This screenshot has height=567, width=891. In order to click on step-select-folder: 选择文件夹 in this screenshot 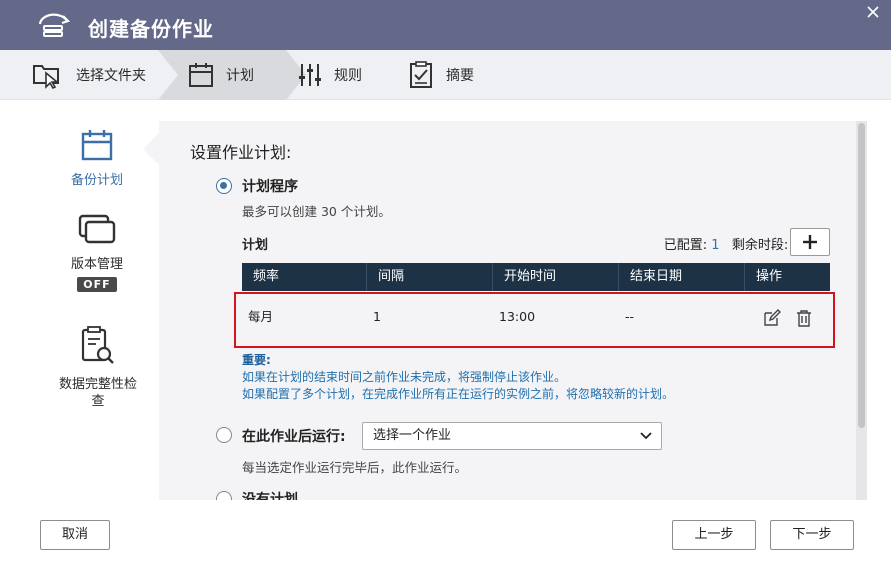, I will do `click(89, 75)`.